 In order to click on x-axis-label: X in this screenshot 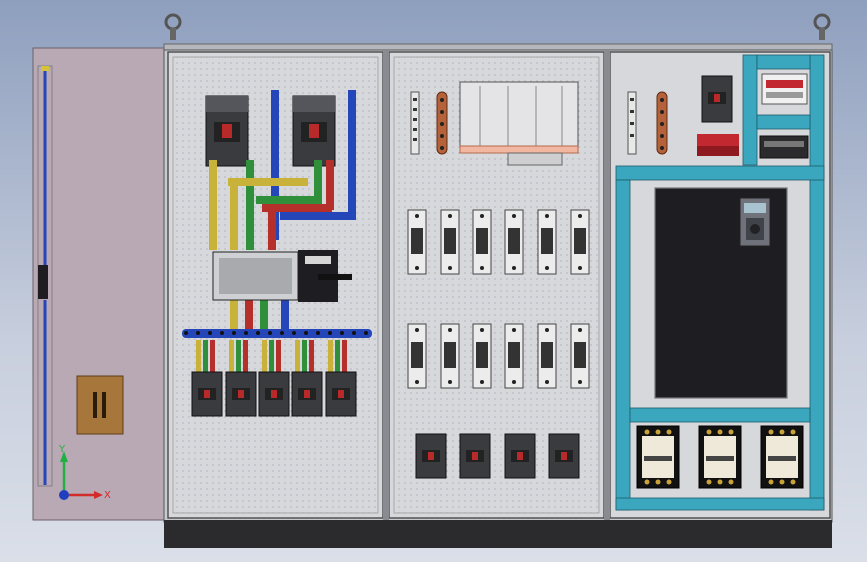, I will do `click(107, 495)`.